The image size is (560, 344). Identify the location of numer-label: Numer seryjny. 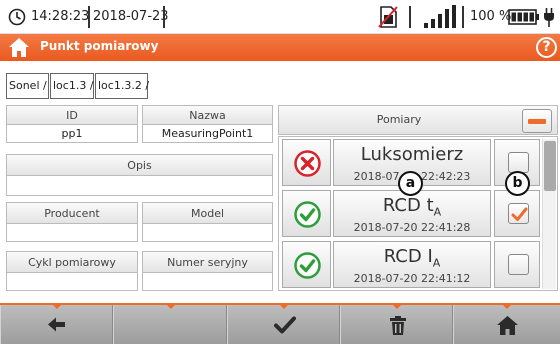
(207, 262).